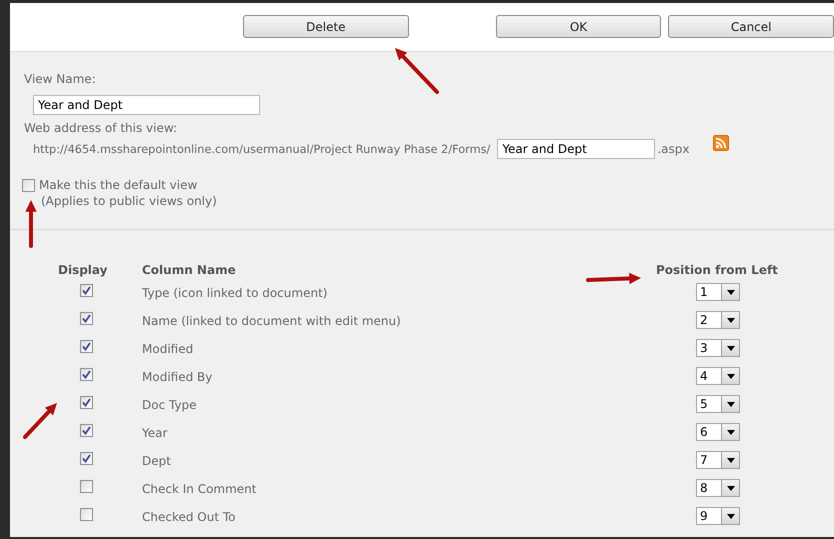  Describe the element at coordinates (189, 517) in the screenshot. I see `column-name: Checked Out To` at that location.